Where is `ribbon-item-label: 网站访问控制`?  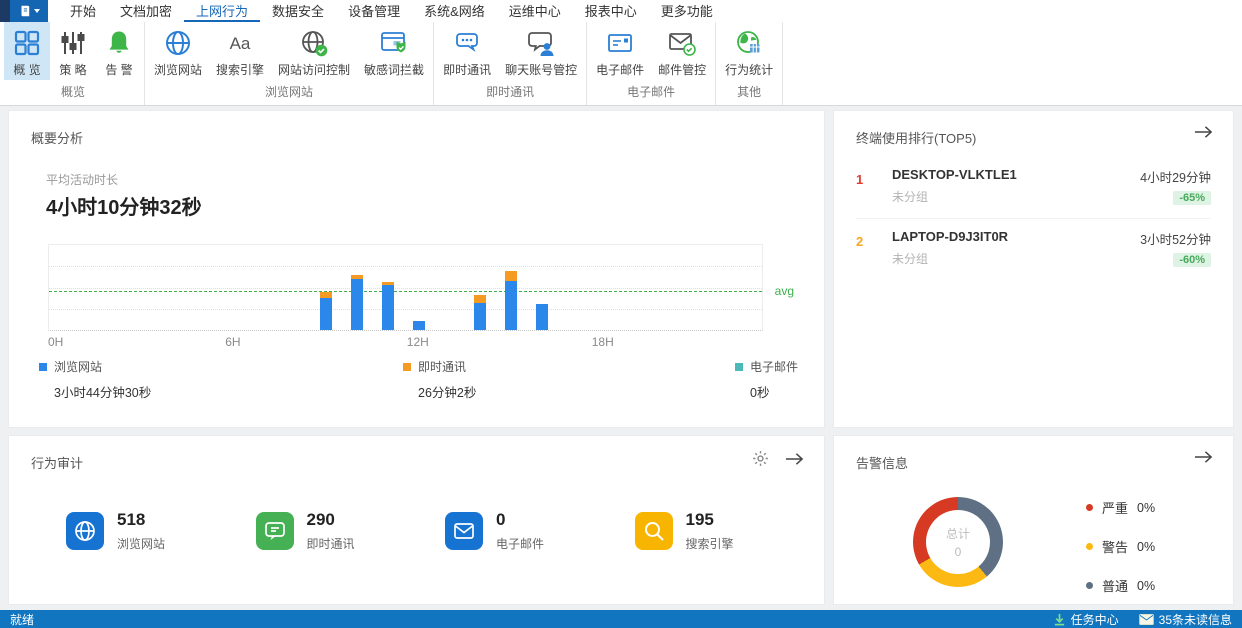 ribbon-item-label: 网站访问控制 is located at coordinates (314, 70).